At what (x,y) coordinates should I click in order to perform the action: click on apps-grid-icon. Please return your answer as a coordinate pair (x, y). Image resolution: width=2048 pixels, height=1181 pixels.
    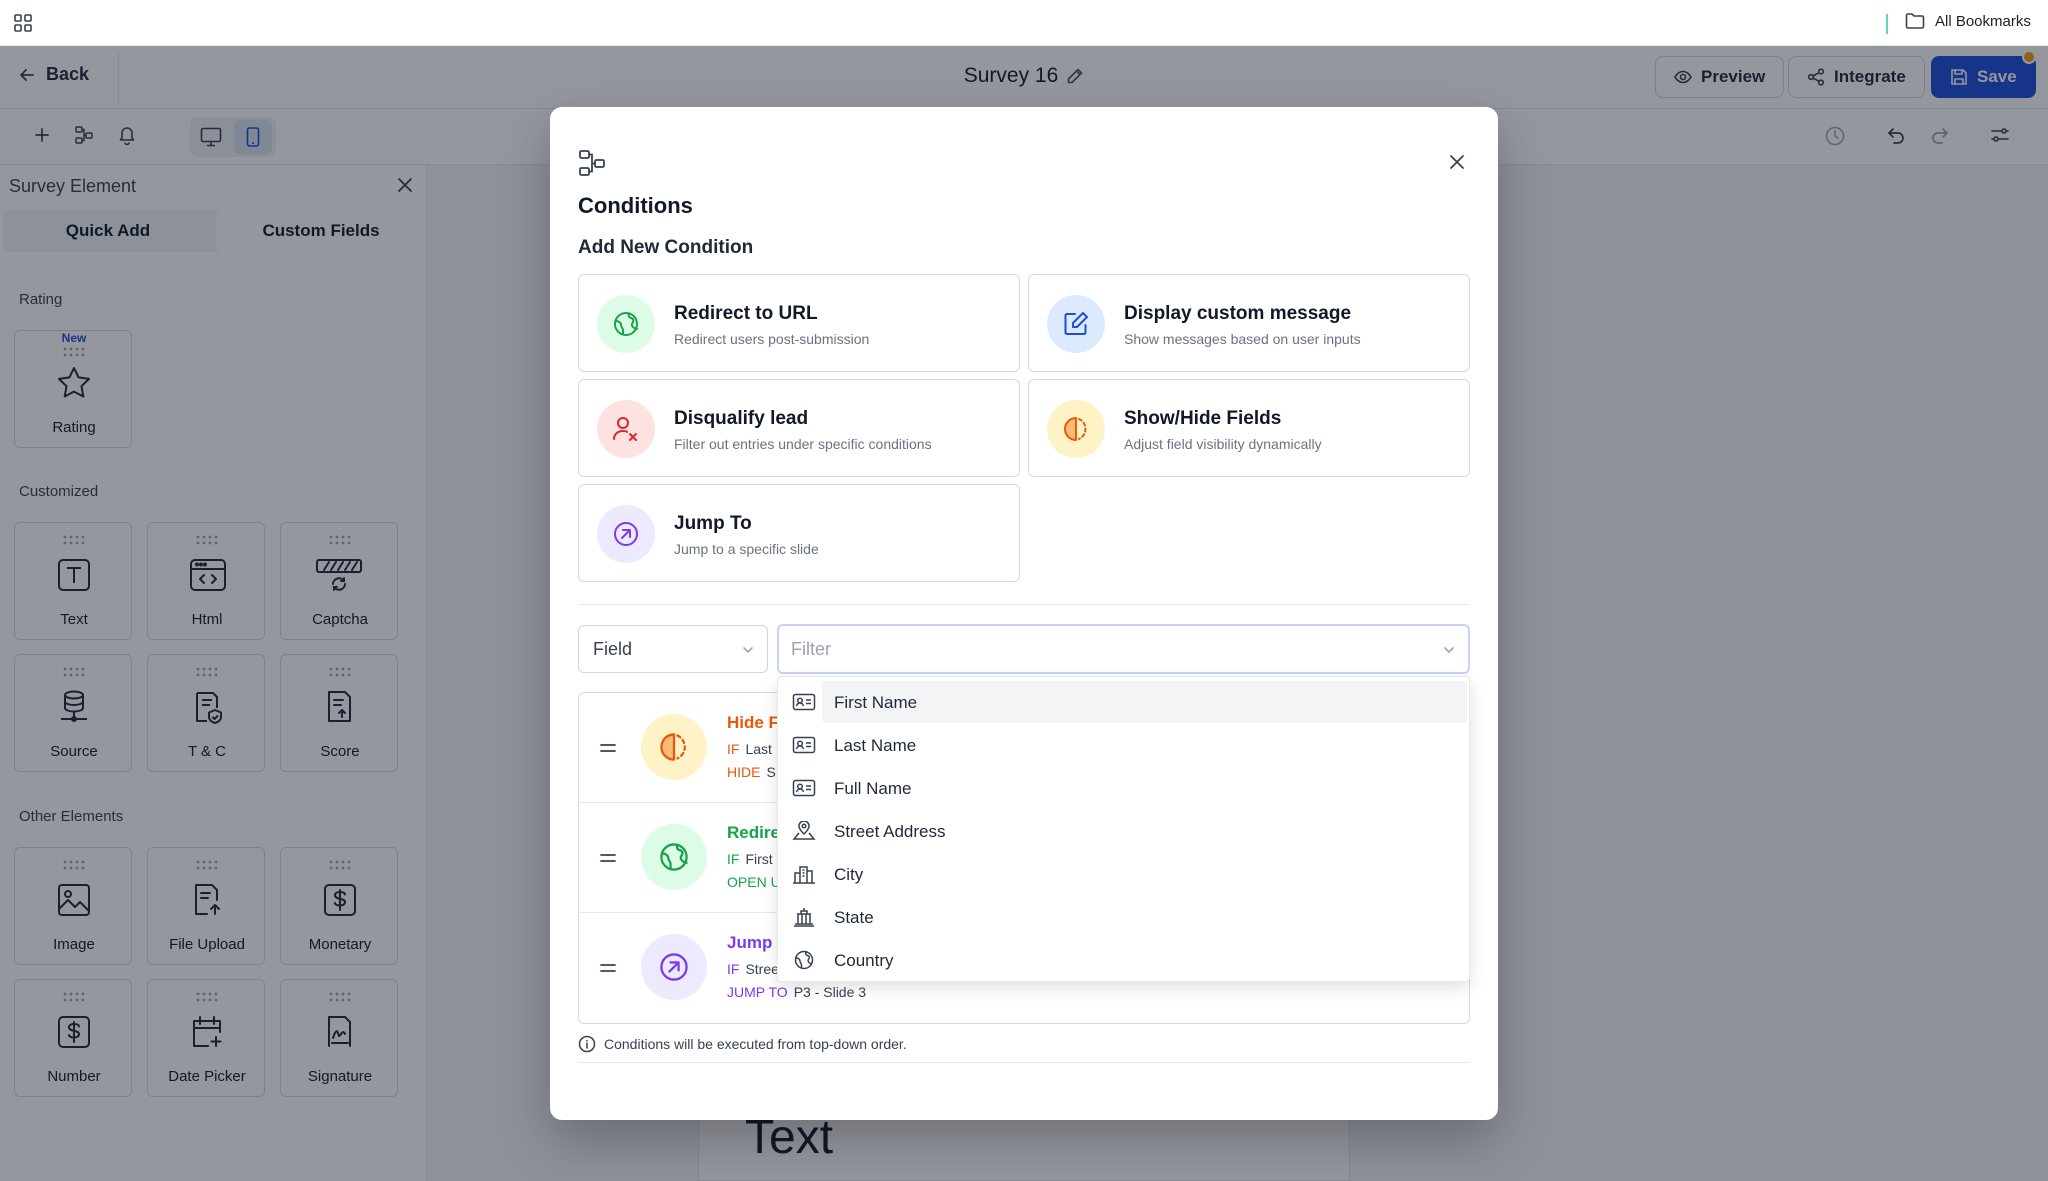
    Looking at the image, I should click on (23, 23).